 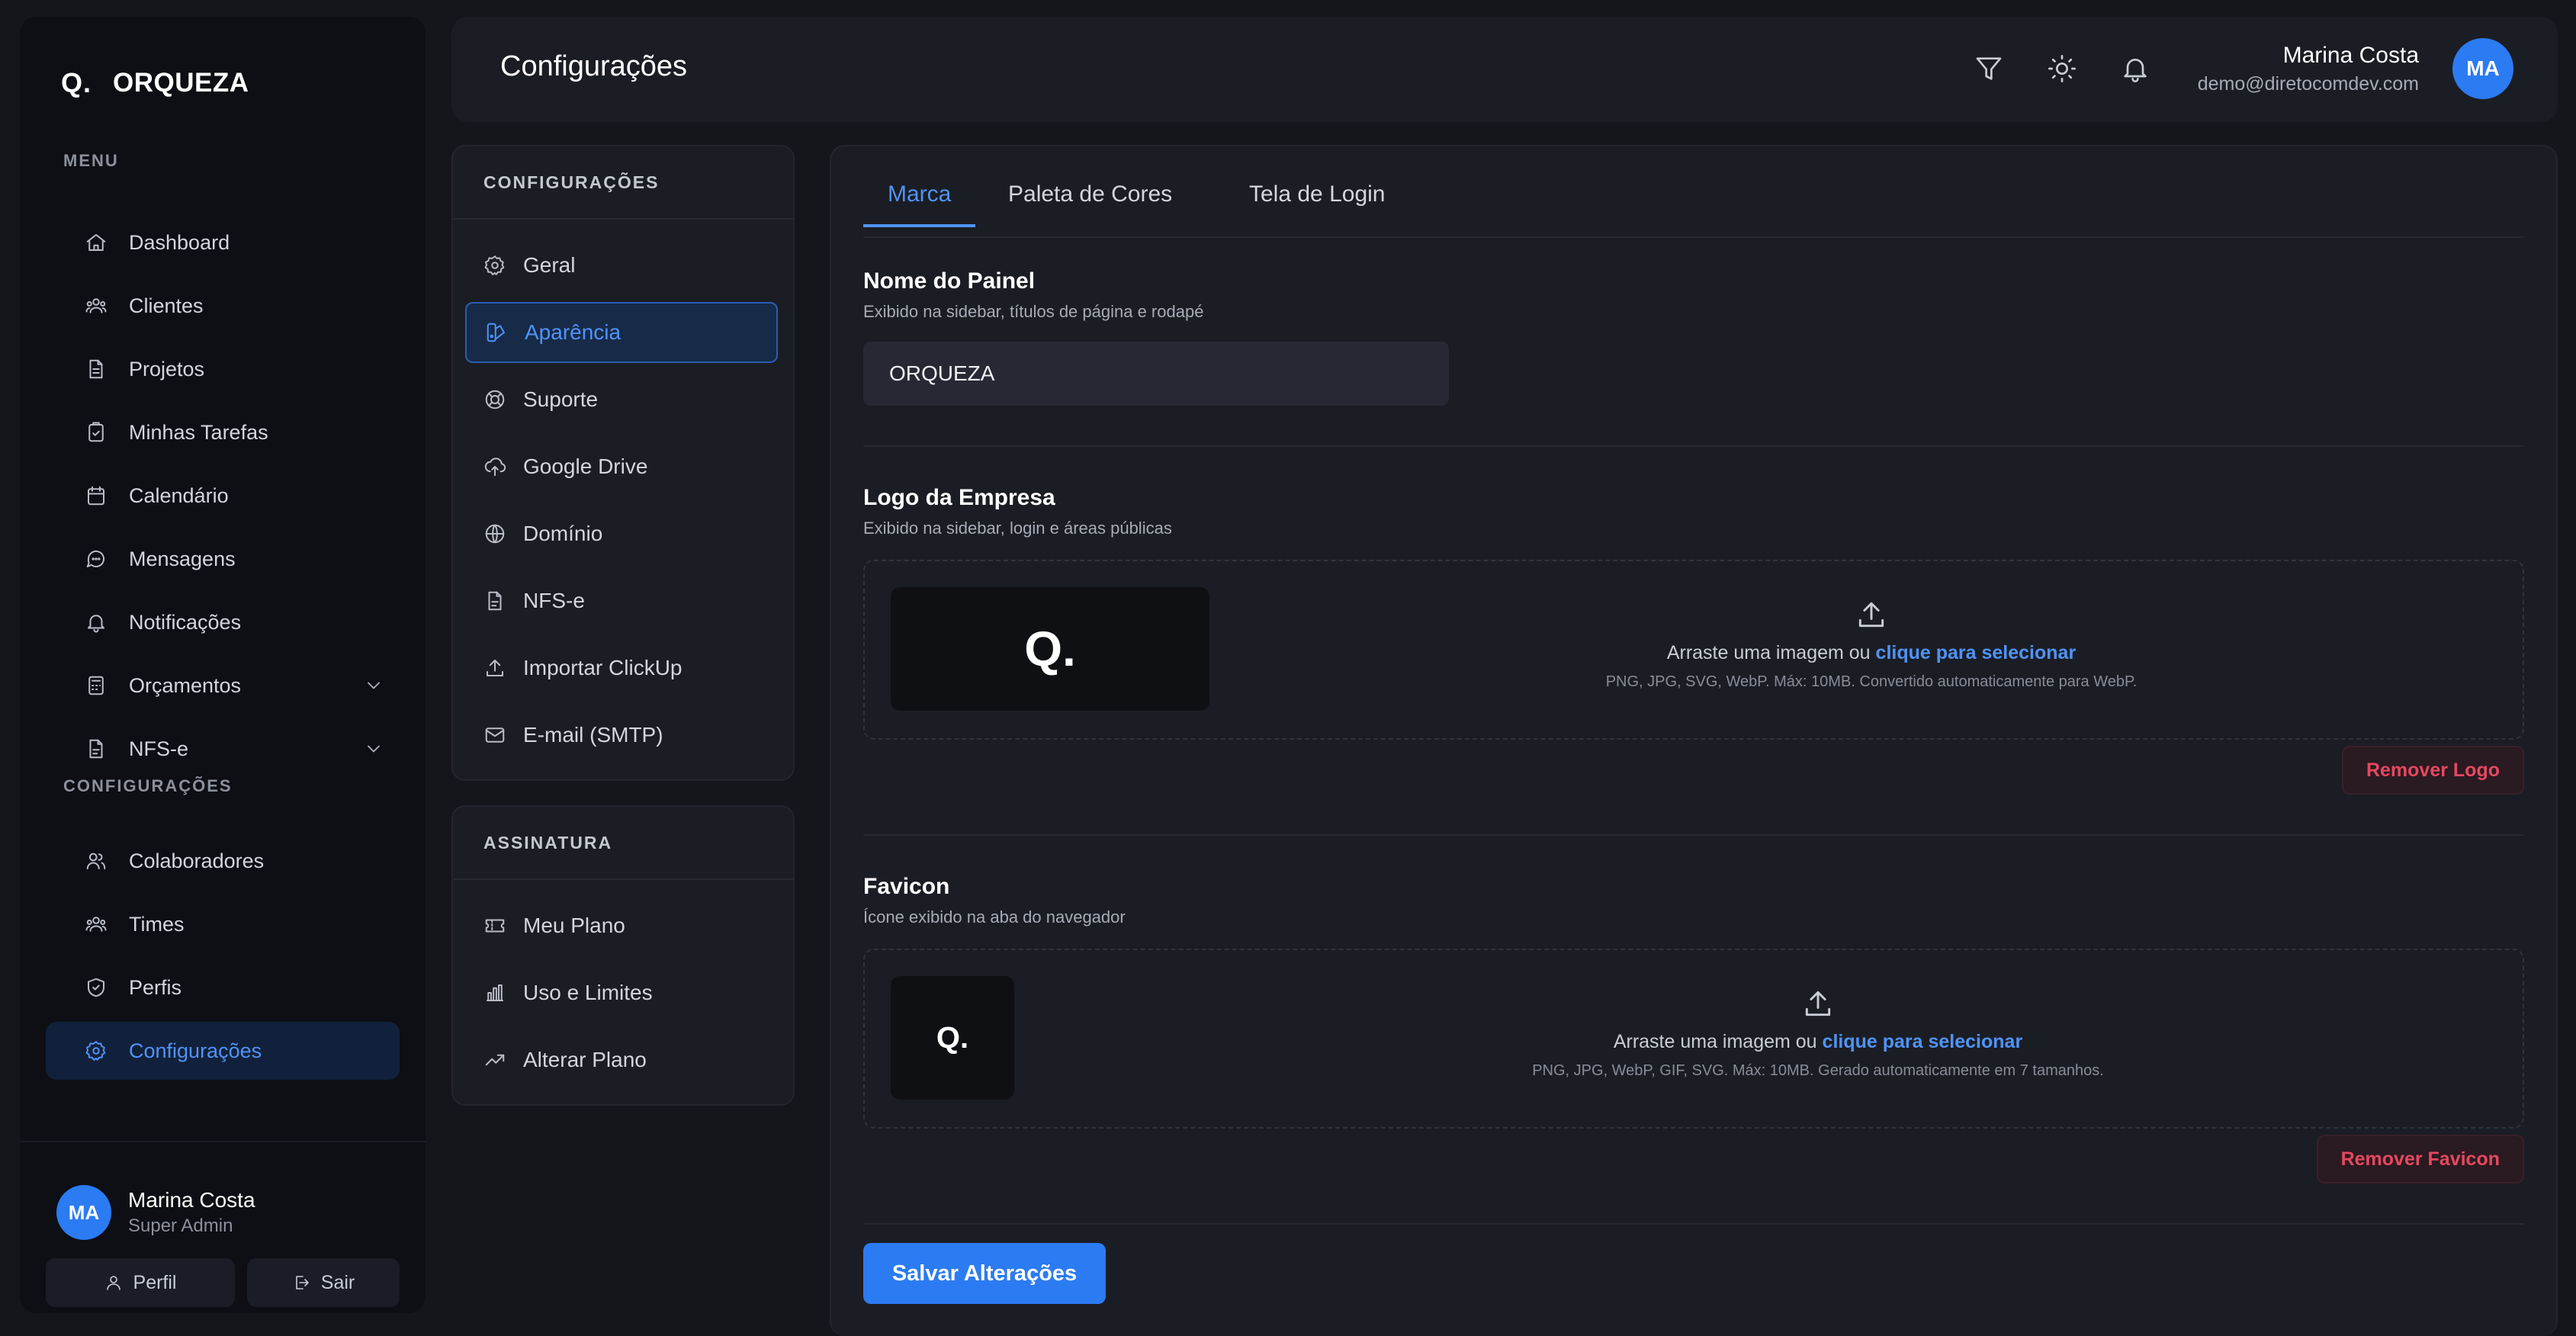 What do you see at coordinates (223, 243) in the screenshot?
I see `sidebar-item-dashboard: Dashboard` at bounding box center [223, 243].